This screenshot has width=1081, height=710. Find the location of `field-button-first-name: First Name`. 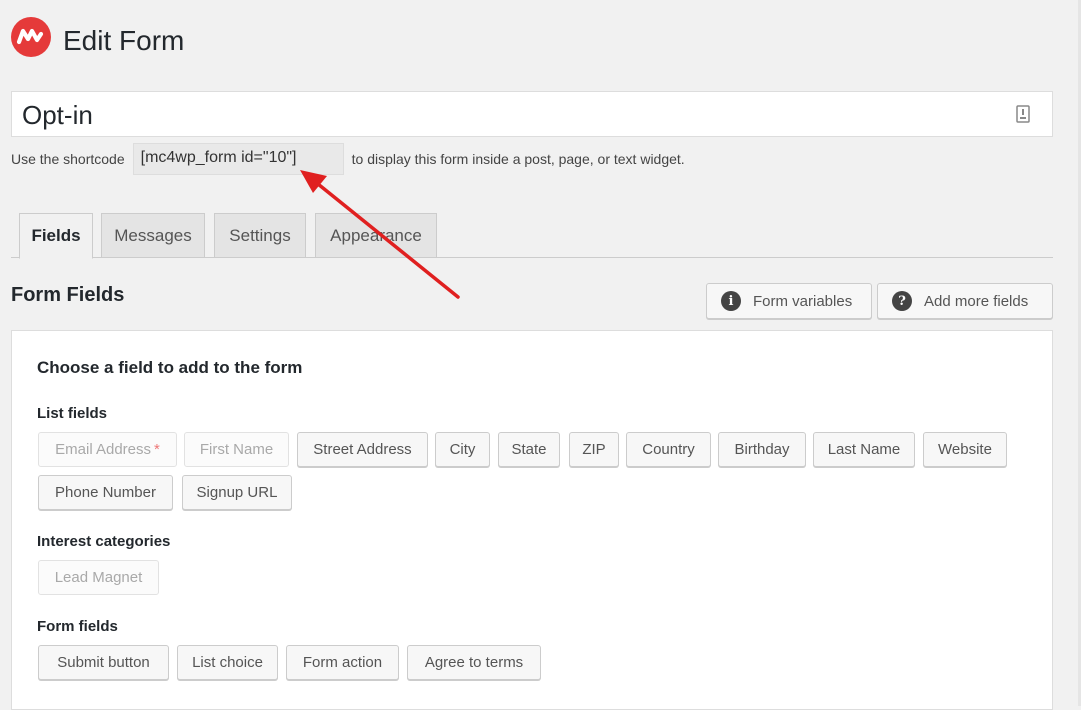

field-button-first-name: First Name is located at coordinates (236, 449).